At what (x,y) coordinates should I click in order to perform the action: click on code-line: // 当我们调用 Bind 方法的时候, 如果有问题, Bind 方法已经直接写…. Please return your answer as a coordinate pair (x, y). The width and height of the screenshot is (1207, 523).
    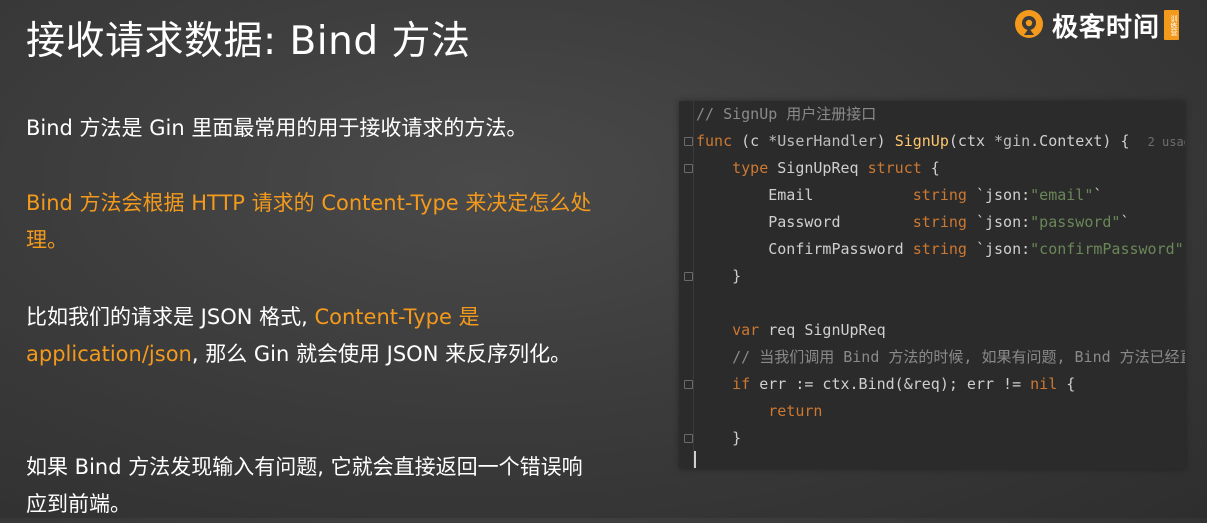
    Looking at the image, I should click on (940, 357).